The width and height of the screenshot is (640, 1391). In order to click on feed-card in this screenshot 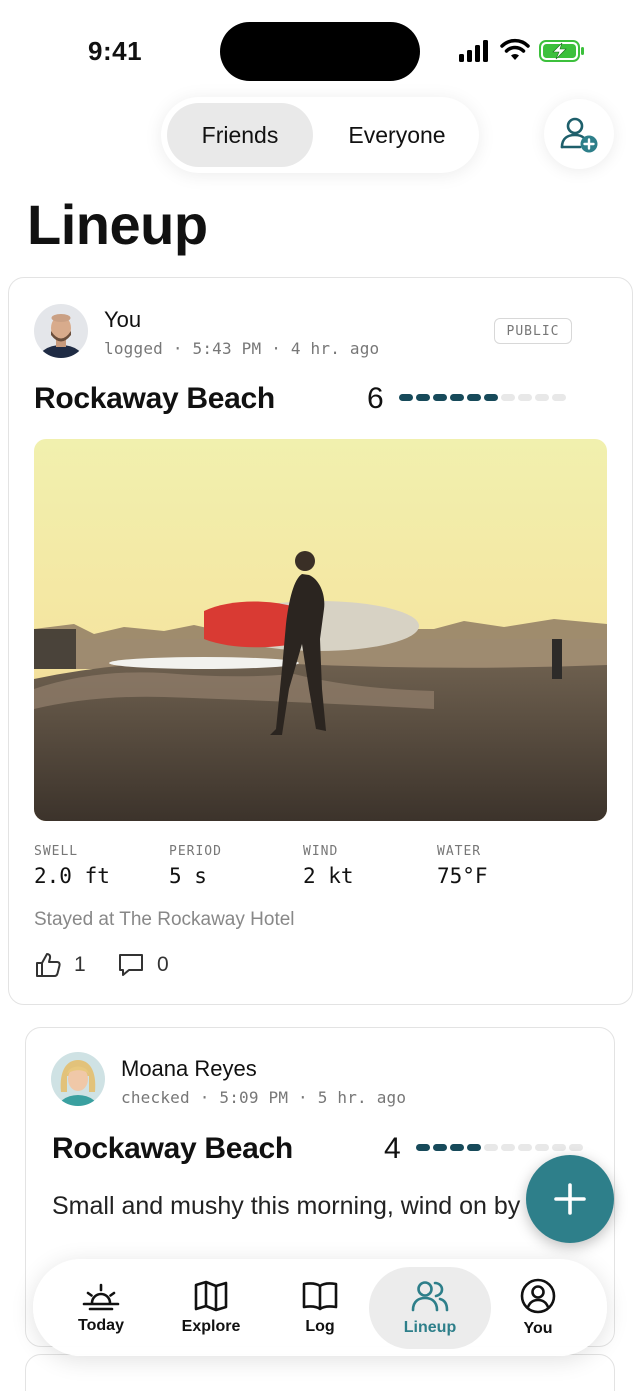, I will do `click(320, 1372)`.